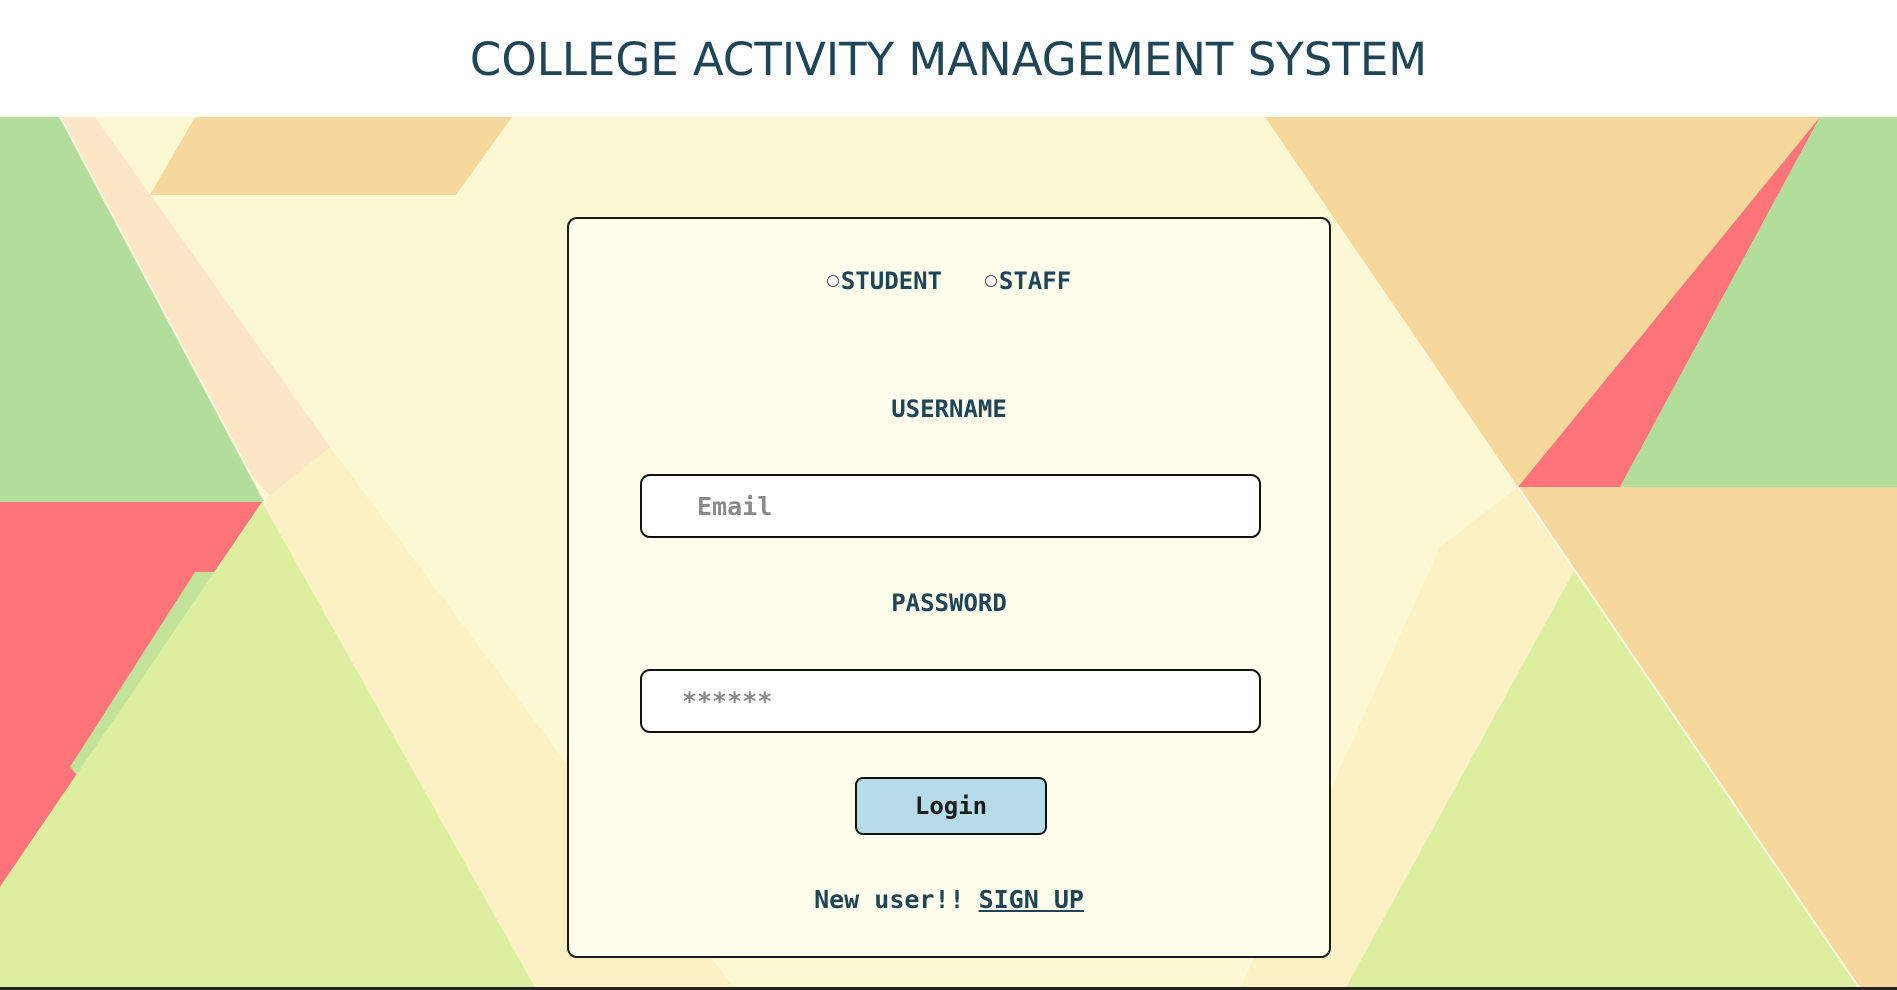 Image resolution: width=1897 pixels, height=990 pixels. What do you see at coordinates (949, 603) in the screenshot?
I see `password-label: PASSWORD` at bounding box center [949, 603].